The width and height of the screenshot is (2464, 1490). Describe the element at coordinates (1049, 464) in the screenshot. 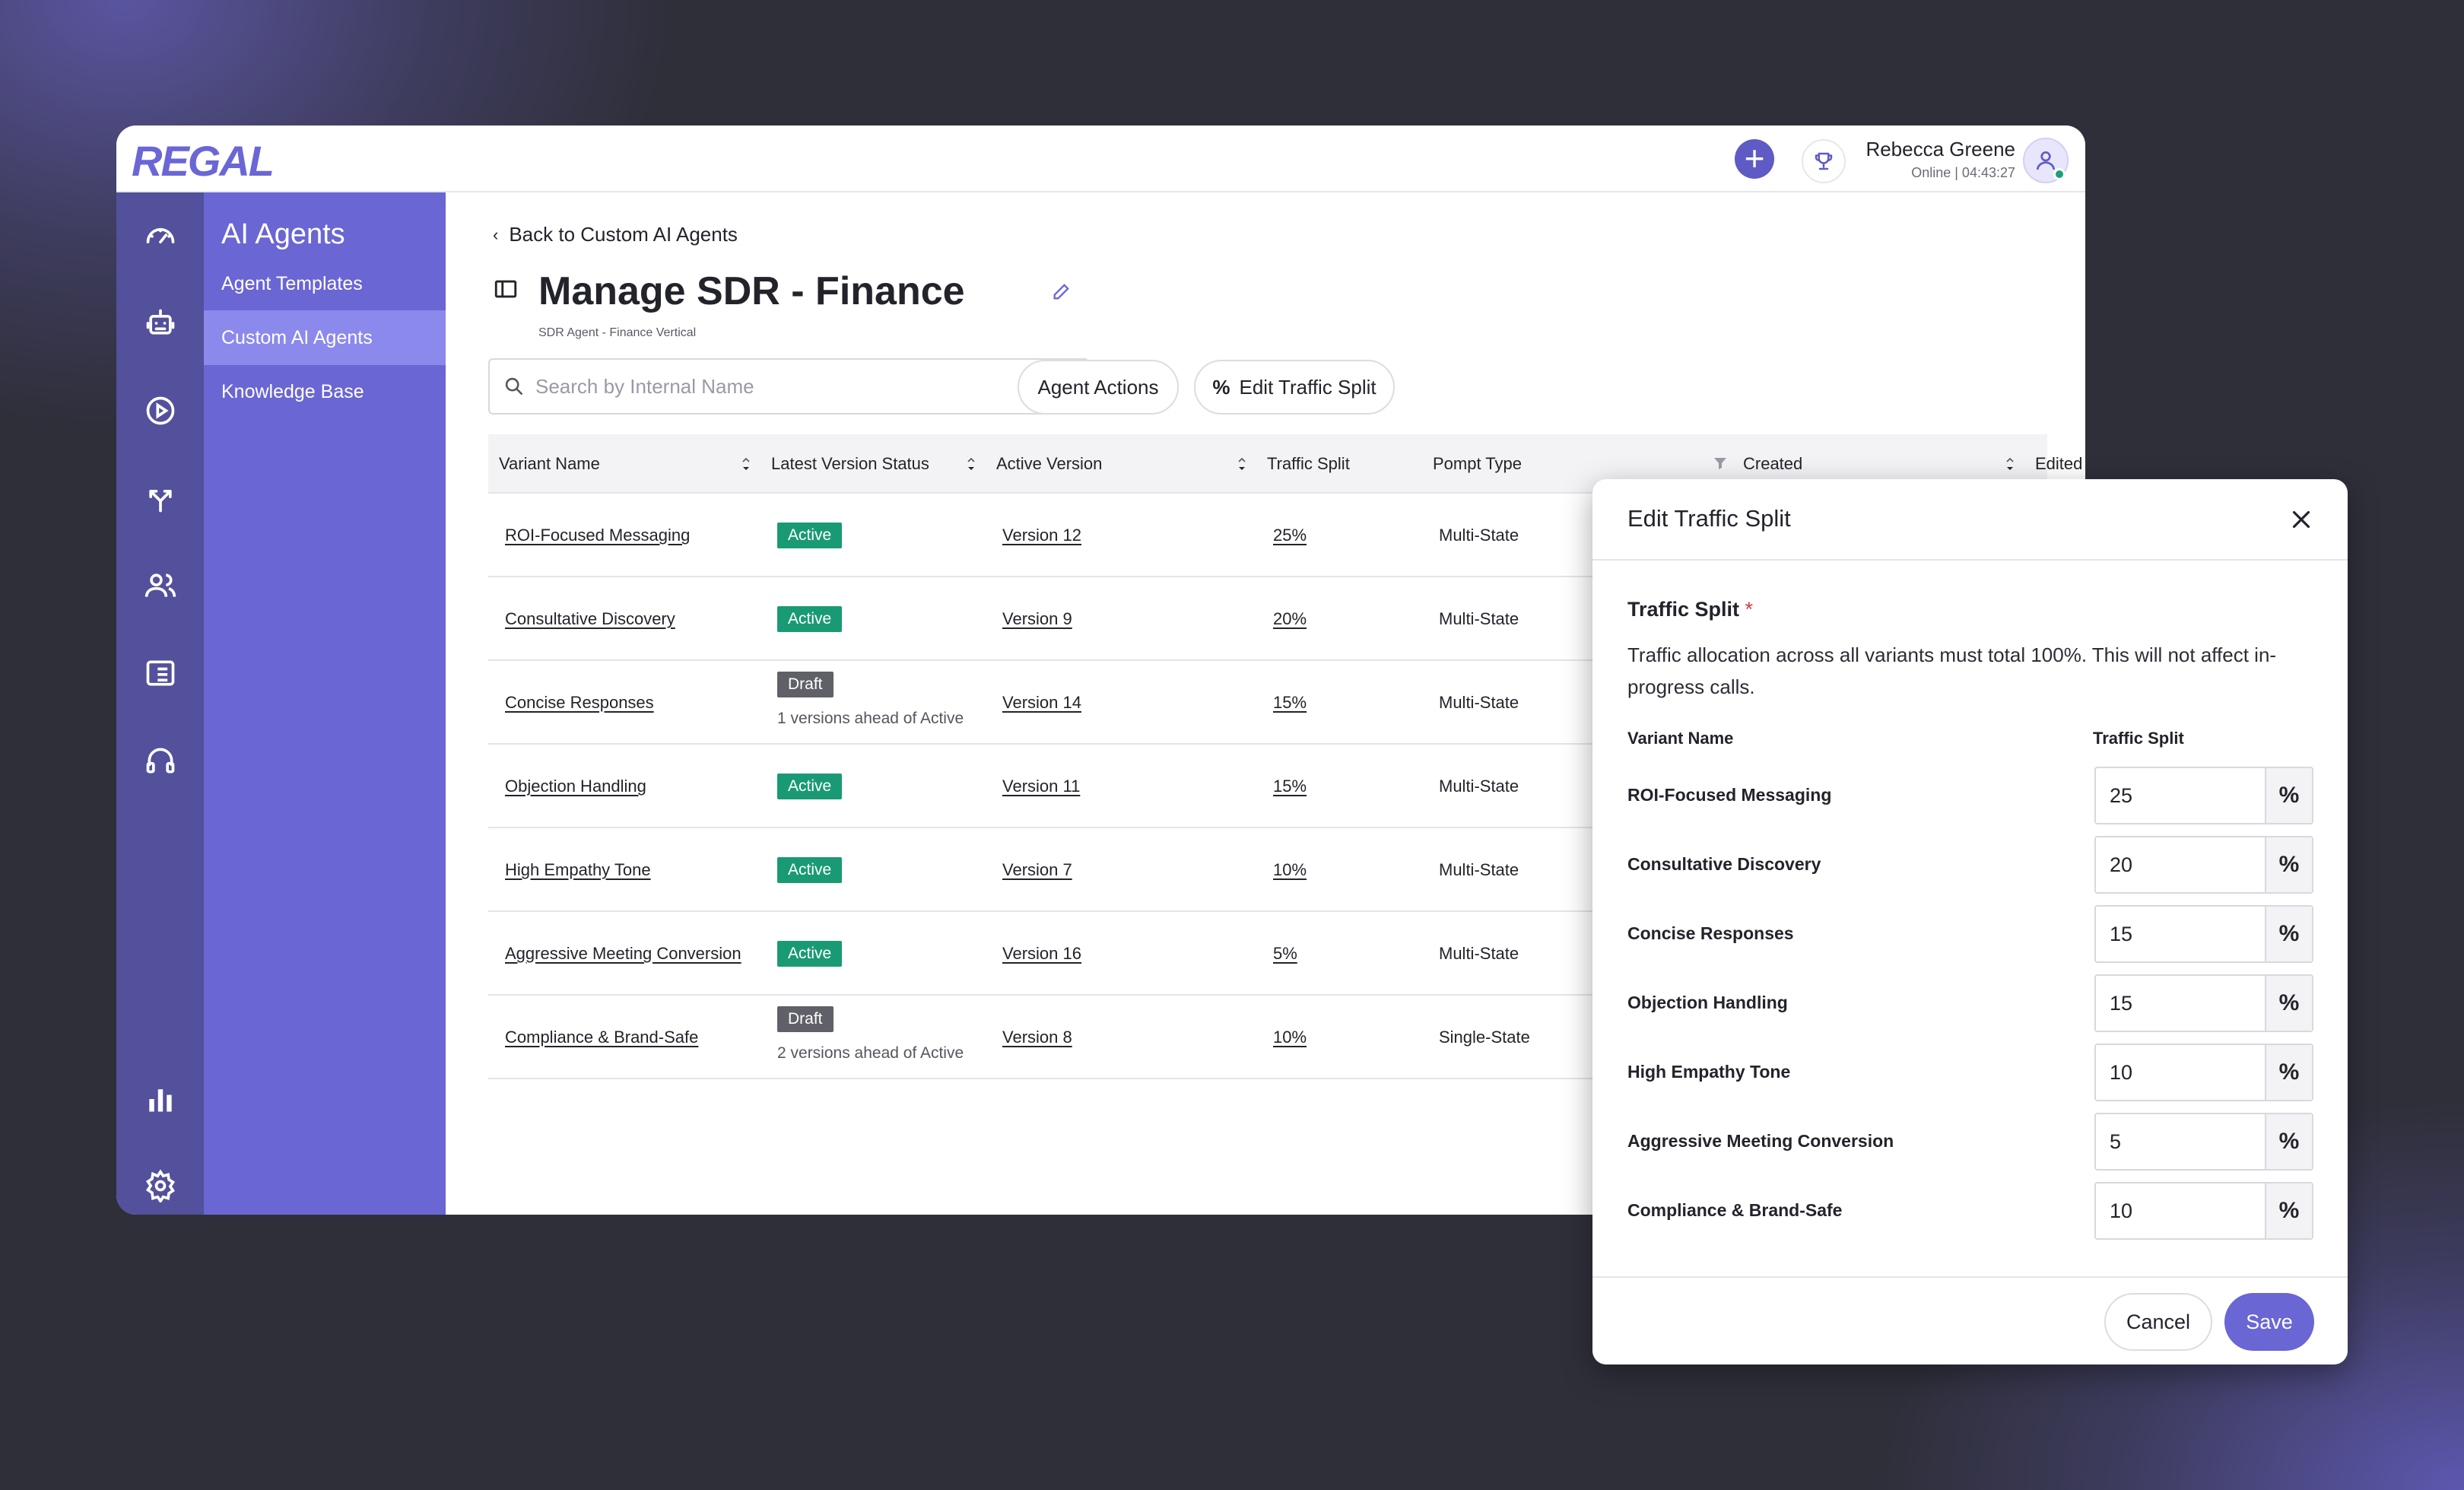

I see `column-header-active-version: Active Version` at that location.